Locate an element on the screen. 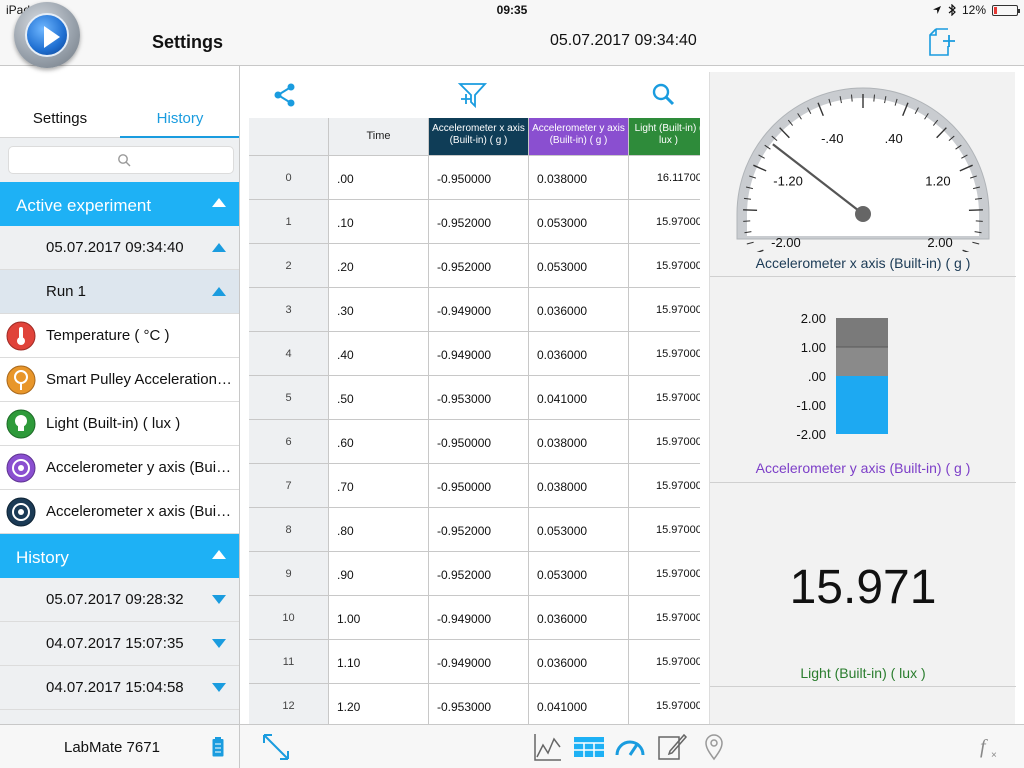 This screenshot has height=768, width=1024. gauge-label: Accelerometer x axis (Built-in) ( g ) is located at coordinates (863, 263).